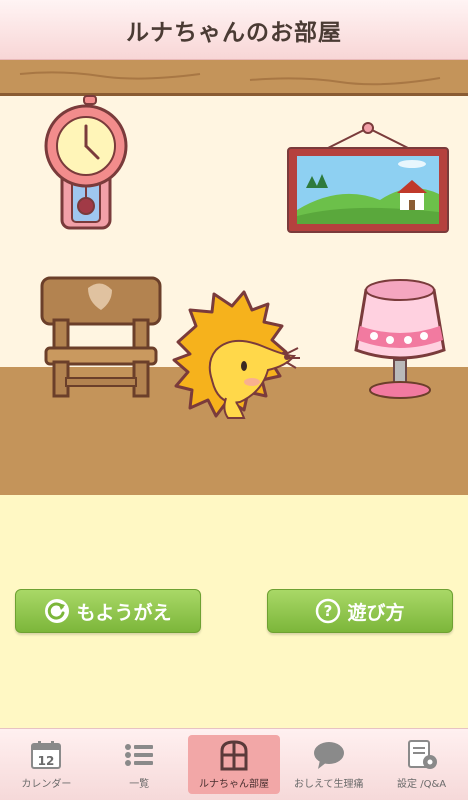  I want to click on how-to-play-button: ? 遊び方, so click(360, 611).